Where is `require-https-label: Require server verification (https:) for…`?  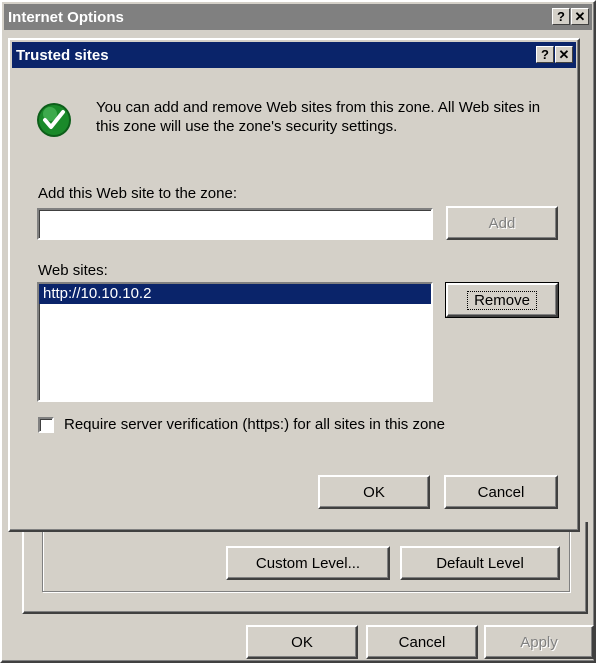
require-https-label: Require server verification (https:) for… is located at coordinates (314, 424).